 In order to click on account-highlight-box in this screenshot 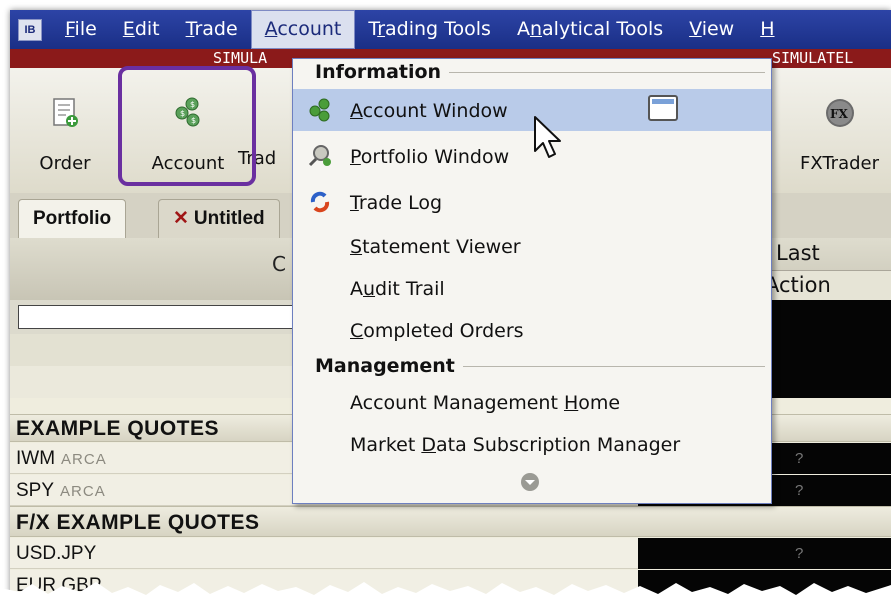, I will do `click(187, 126)`.